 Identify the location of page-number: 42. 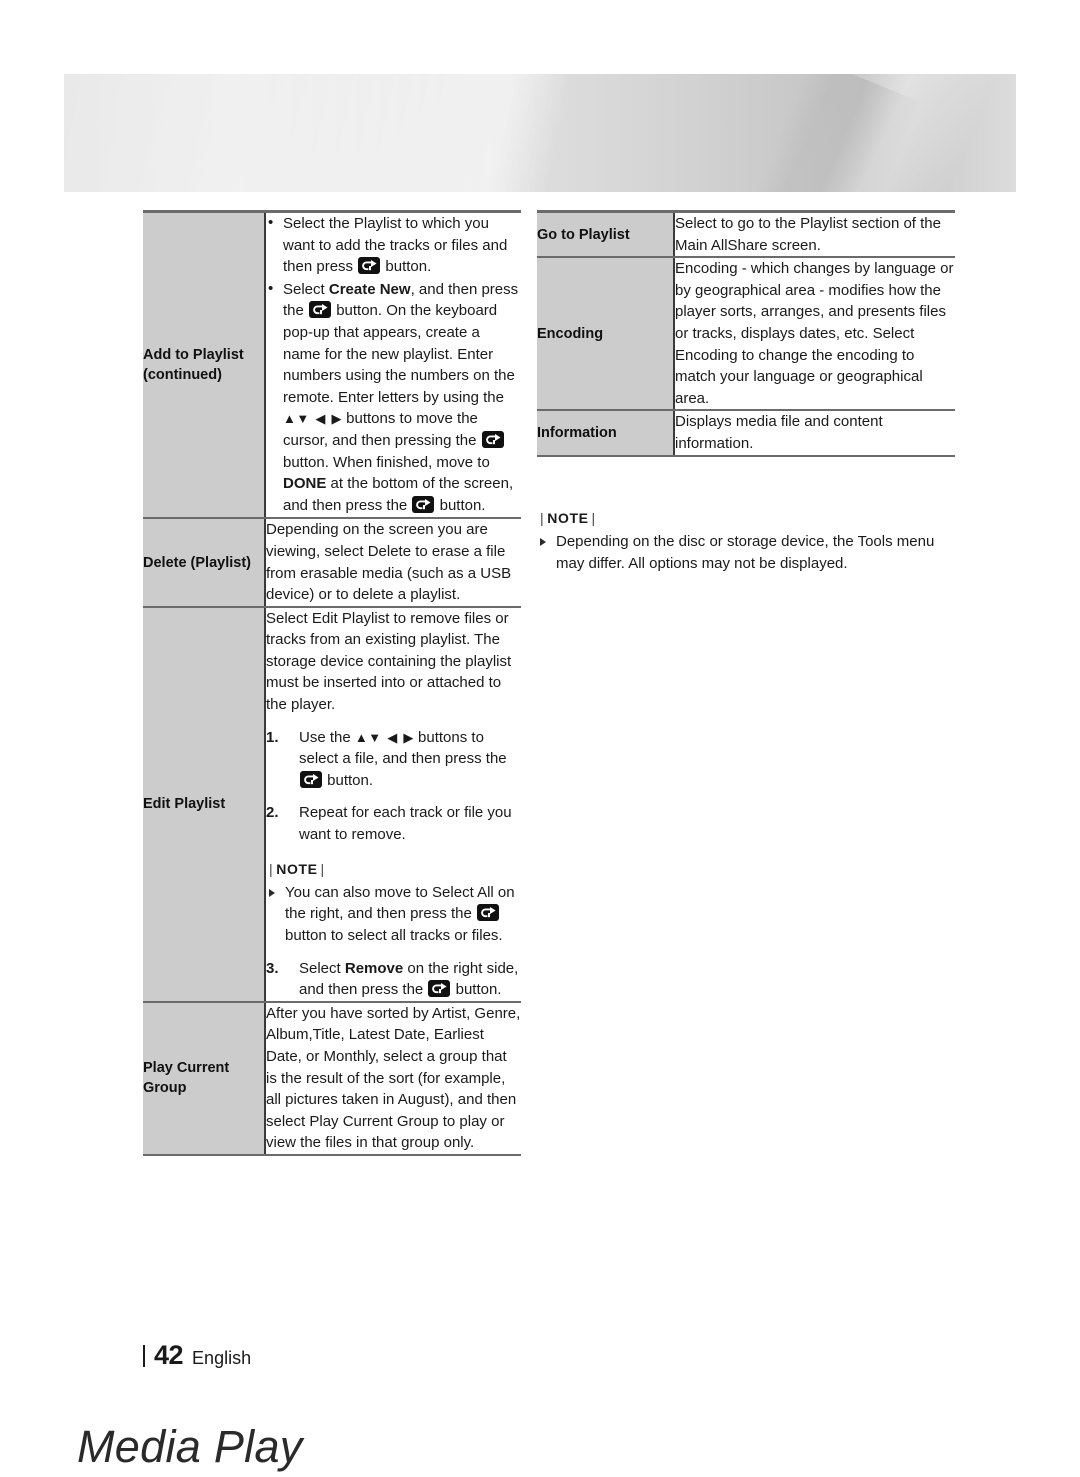
(169, 1355).